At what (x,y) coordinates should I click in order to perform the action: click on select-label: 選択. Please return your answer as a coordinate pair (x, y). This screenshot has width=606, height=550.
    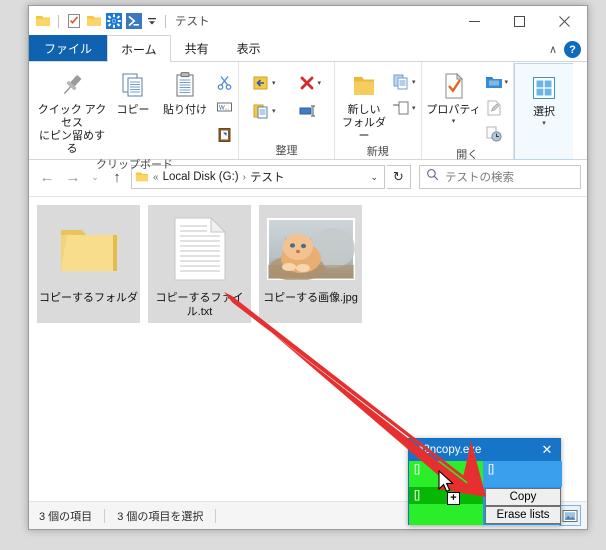
    Looking at the image, I should click on (544, 112).